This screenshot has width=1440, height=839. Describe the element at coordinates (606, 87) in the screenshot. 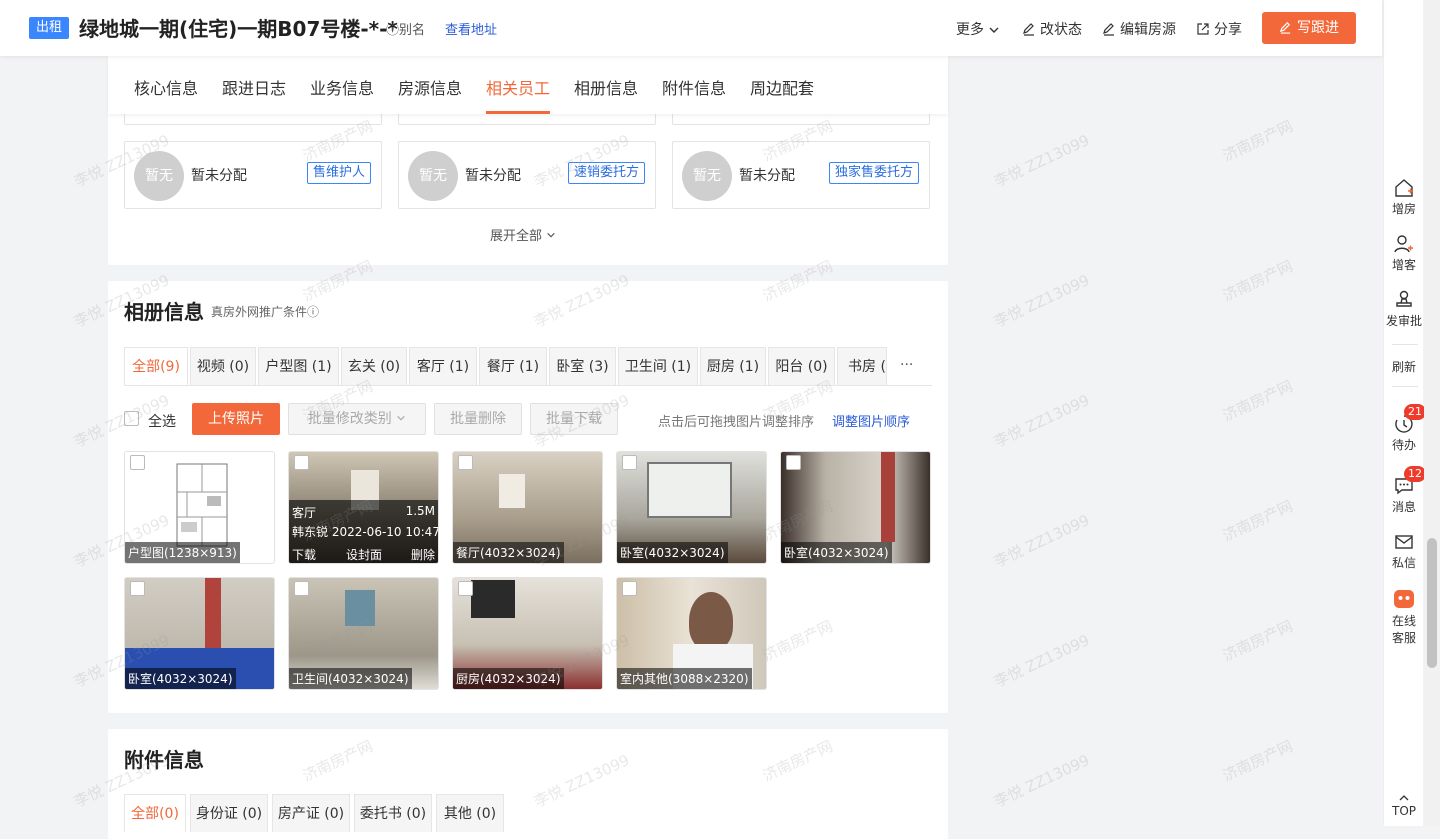

I see `tab-album-info: 相册信息` at that location.